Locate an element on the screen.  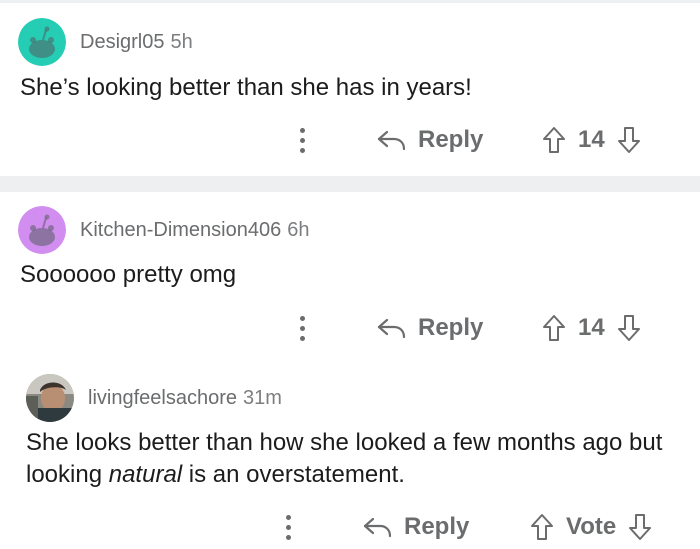
profile-photo-icon is located at coordinates (50, 398).